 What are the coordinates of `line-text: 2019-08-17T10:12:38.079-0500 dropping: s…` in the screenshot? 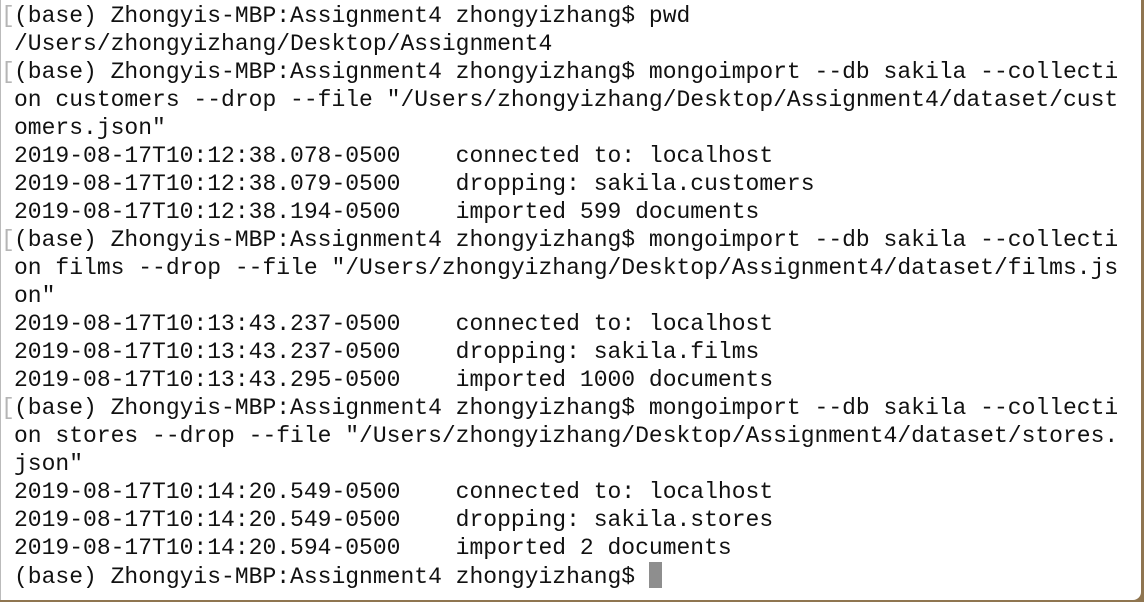 It's located at (414, 184).